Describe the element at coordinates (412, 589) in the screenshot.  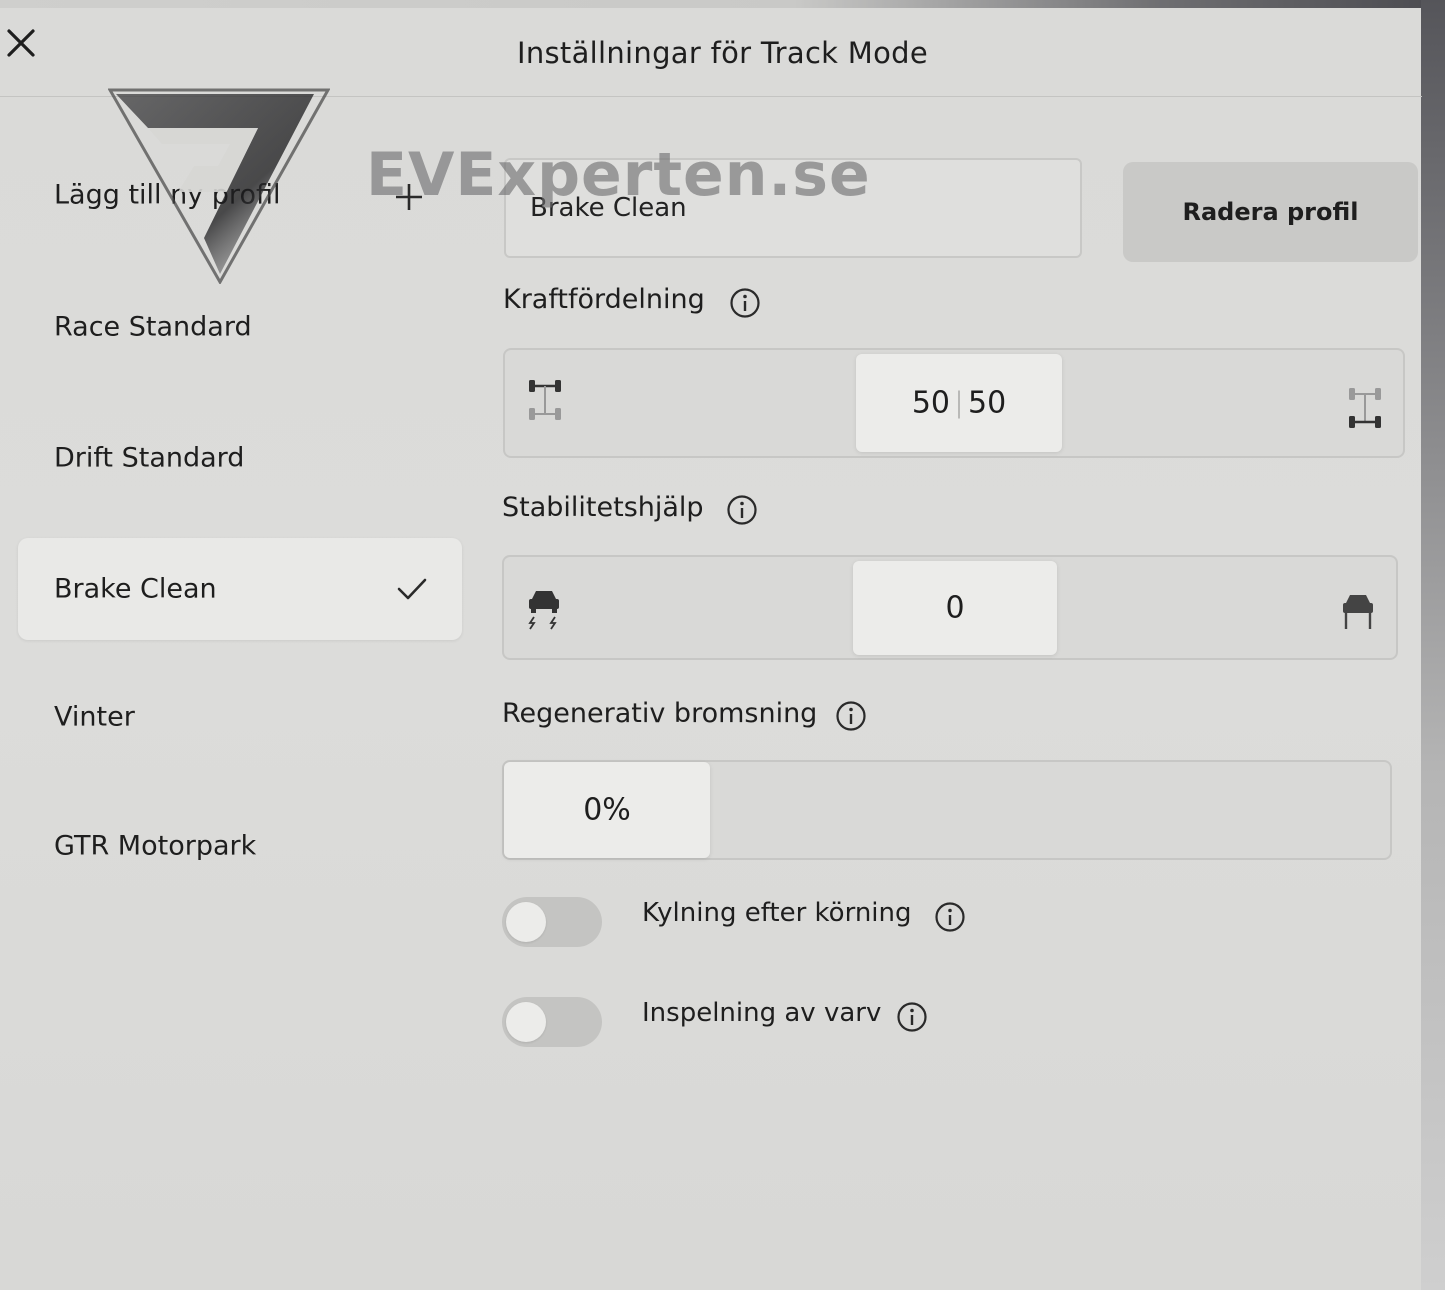
I see `checkmark-icon` at that location.